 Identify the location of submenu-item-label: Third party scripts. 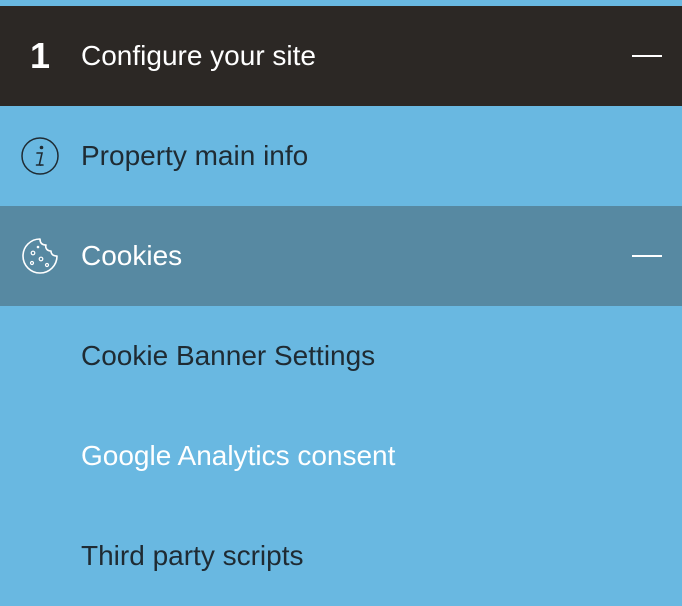
(192, 555).